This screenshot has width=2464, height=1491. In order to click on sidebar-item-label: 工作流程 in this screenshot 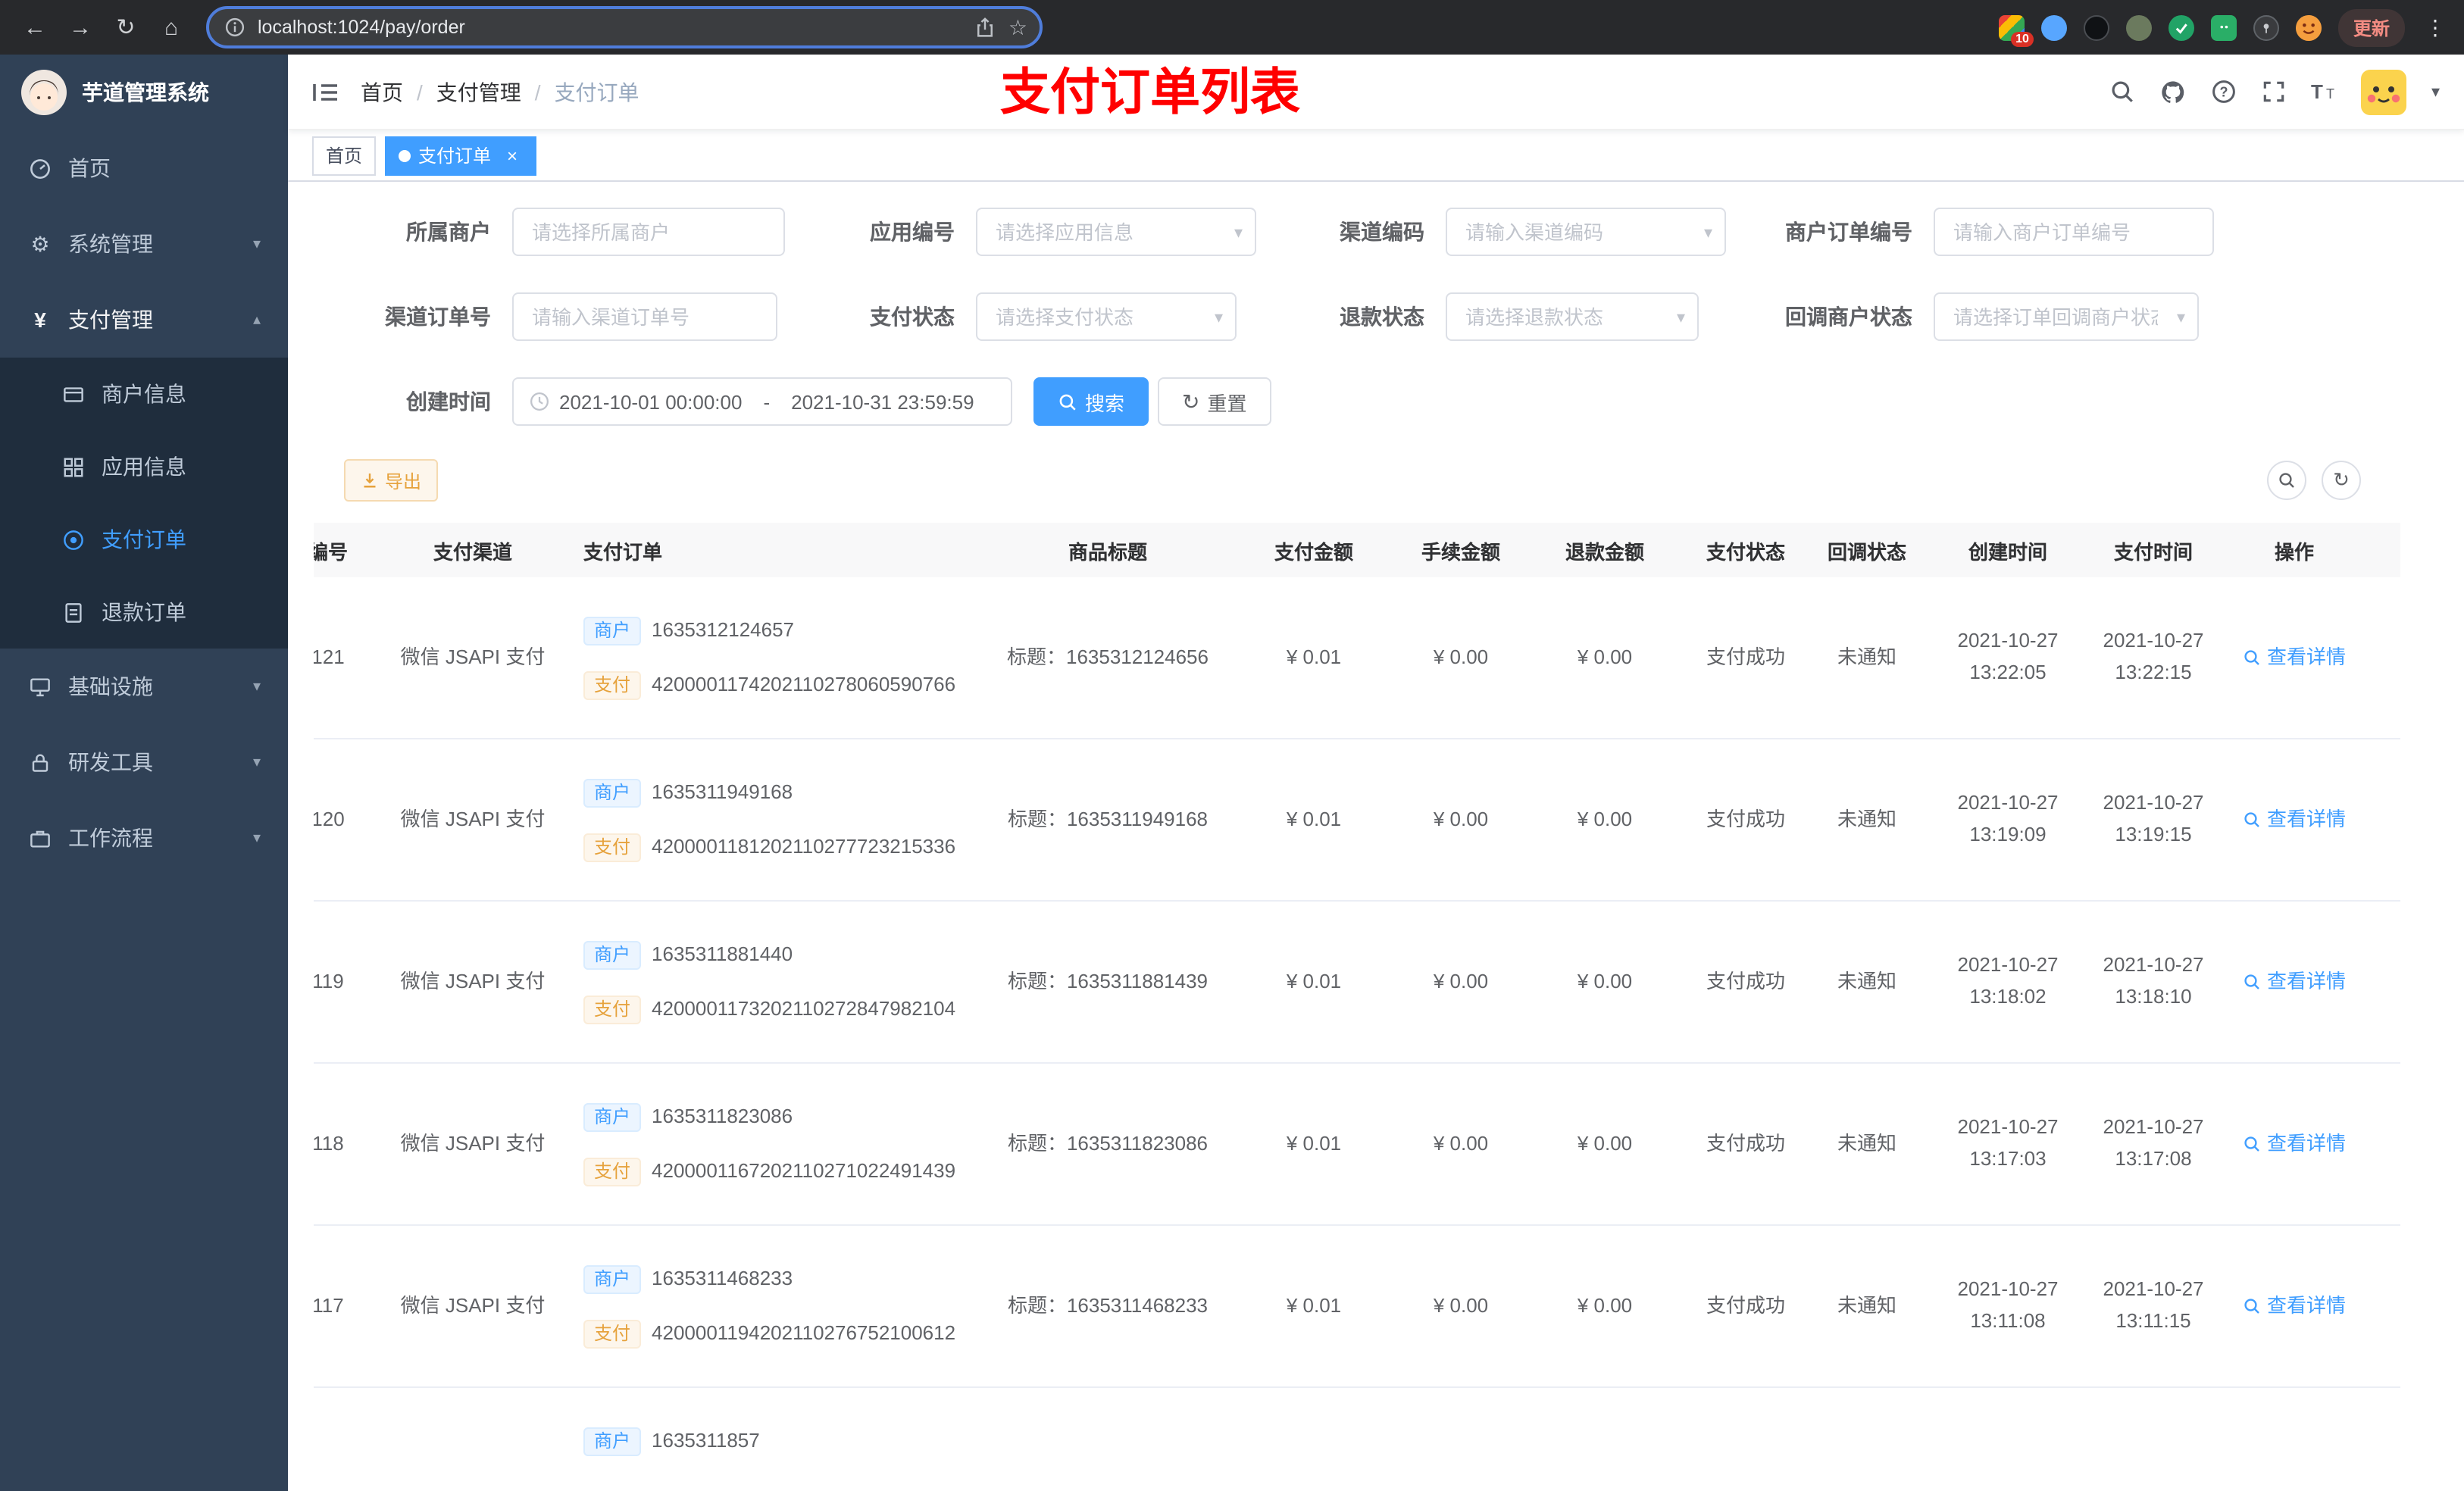, I will do `click(110, 838)`.